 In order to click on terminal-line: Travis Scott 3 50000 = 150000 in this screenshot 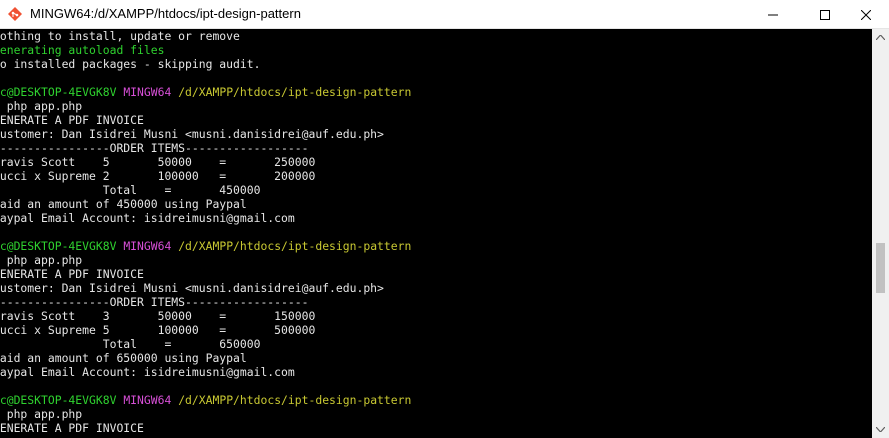, I will do `click(158, 316)`.